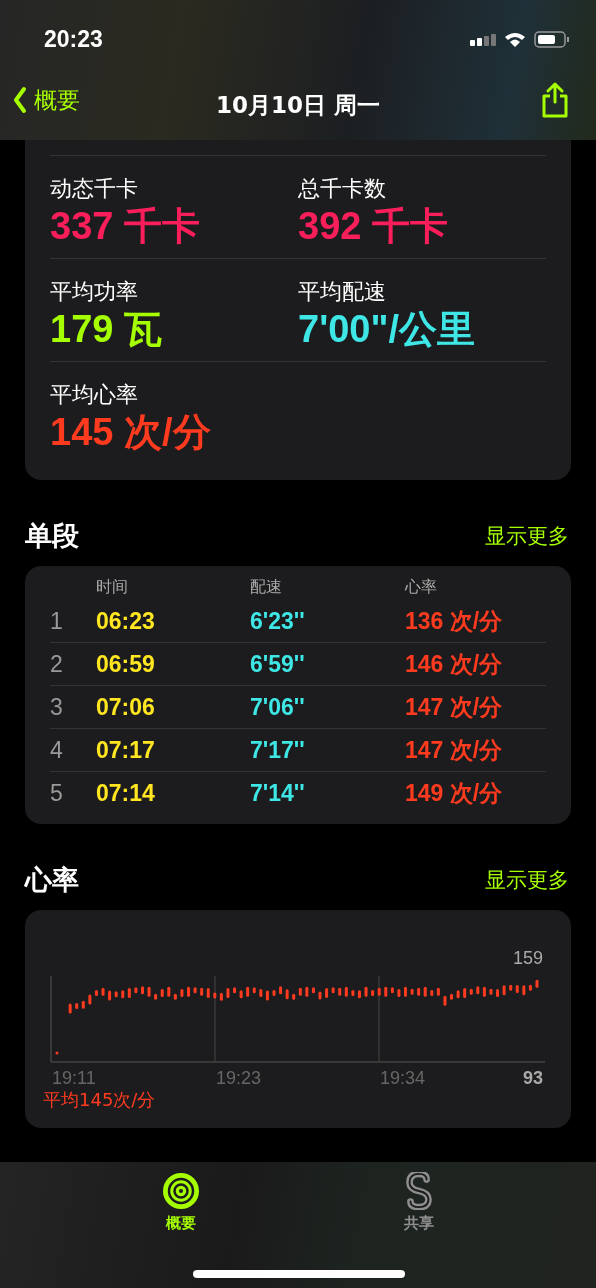 The height and width of the screenshot is (1288, 596). Describe the element at coordinates (94, 395) in the screenshot. I see `metric-label: 平均心率` at that location.